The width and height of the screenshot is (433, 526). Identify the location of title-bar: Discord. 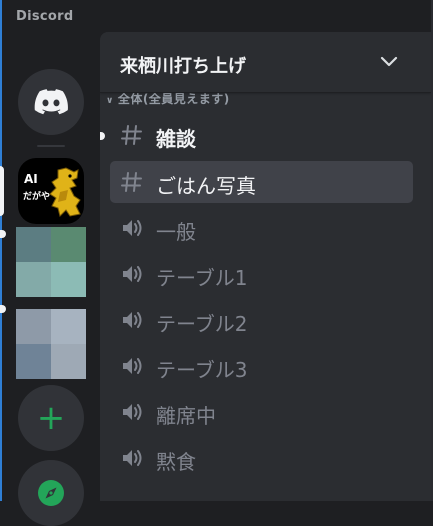
(216, 16).